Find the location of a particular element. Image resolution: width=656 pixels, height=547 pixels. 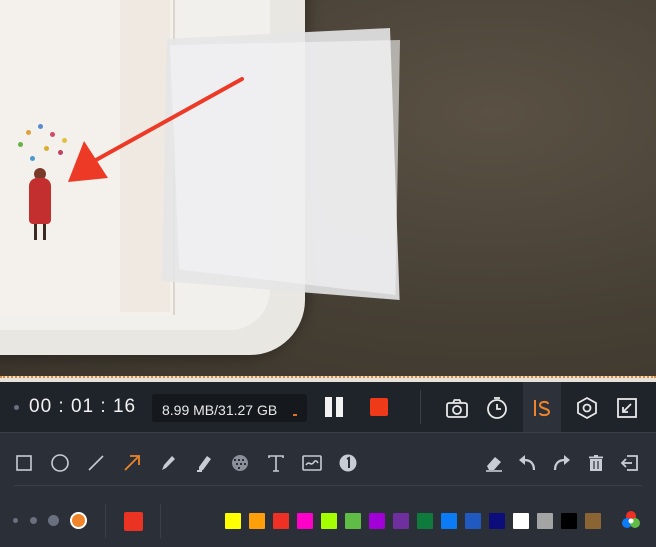

mosaic-blur-tool is located at coordinates (240, 463).